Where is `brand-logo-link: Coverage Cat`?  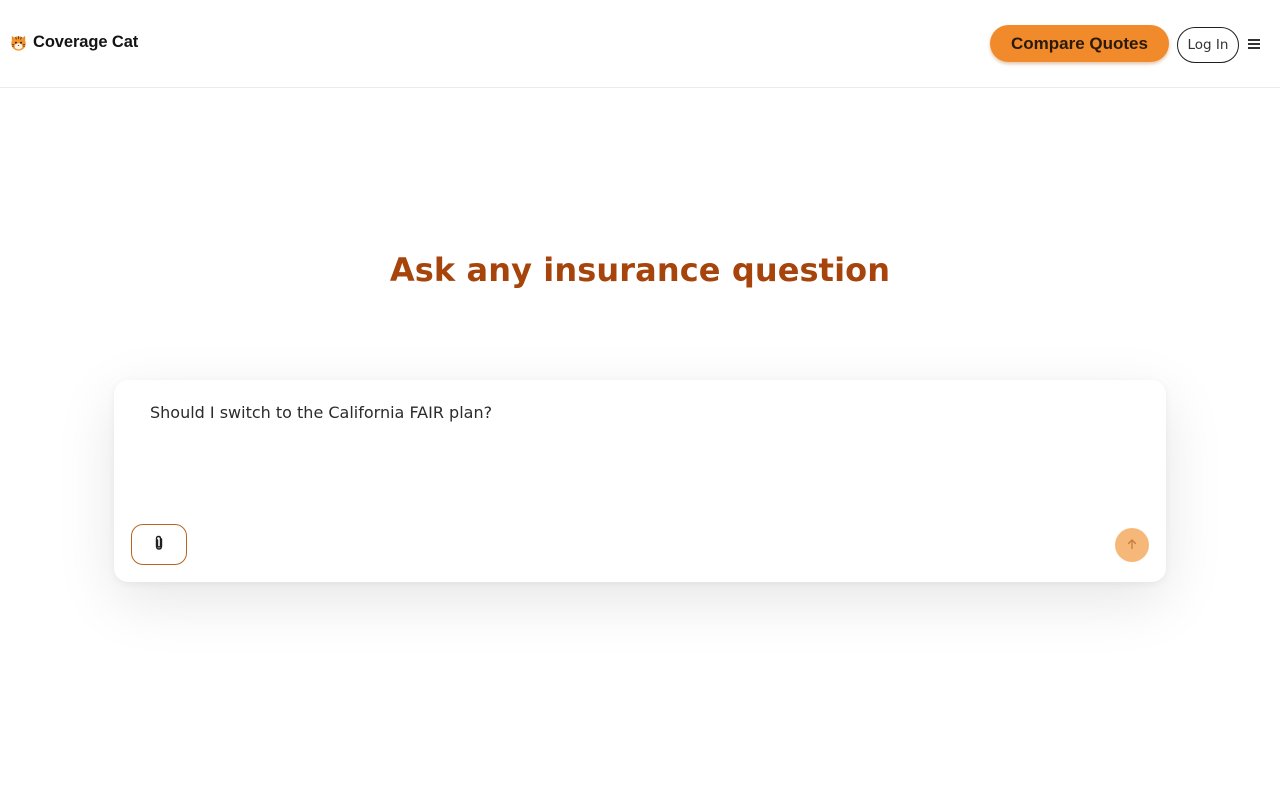 brand-logo-link: Coverage Cat is located at coordinates (73, 42).